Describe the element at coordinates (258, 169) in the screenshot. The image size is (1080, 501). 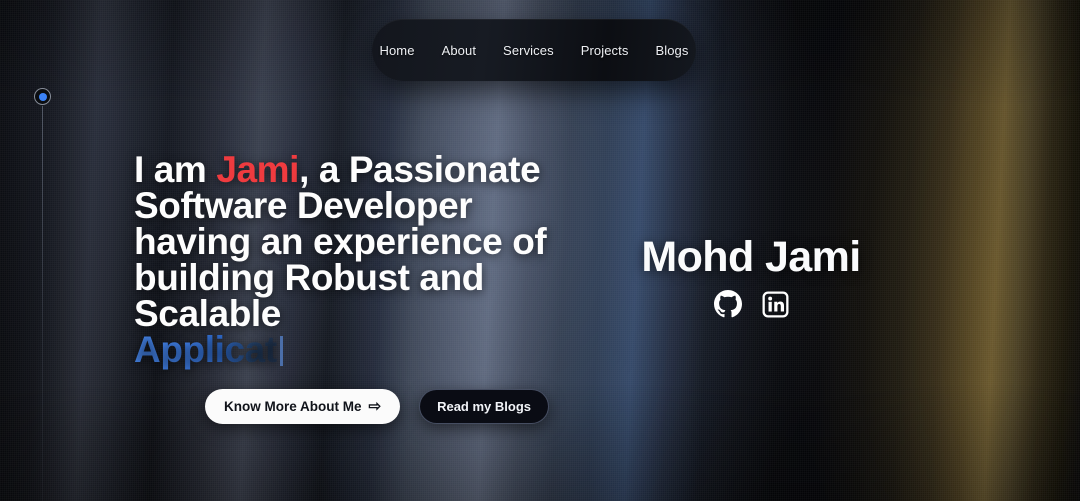
I see `headline-name-accent: Jami` at that location.